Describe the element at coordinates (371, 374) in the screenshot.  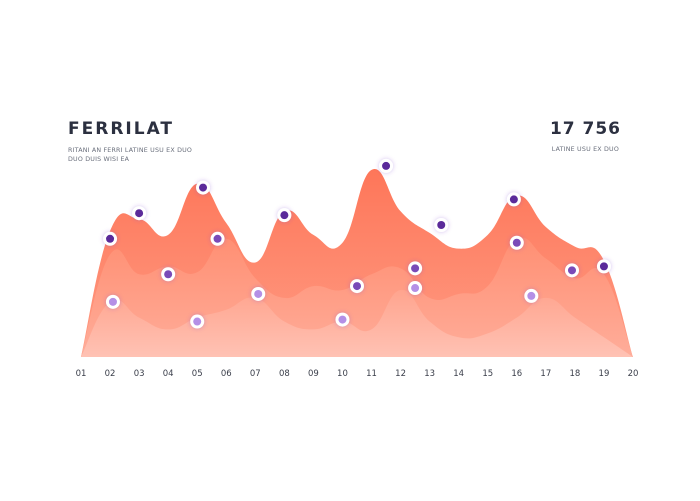
I see `x-tick-label-11: 11` at that location.